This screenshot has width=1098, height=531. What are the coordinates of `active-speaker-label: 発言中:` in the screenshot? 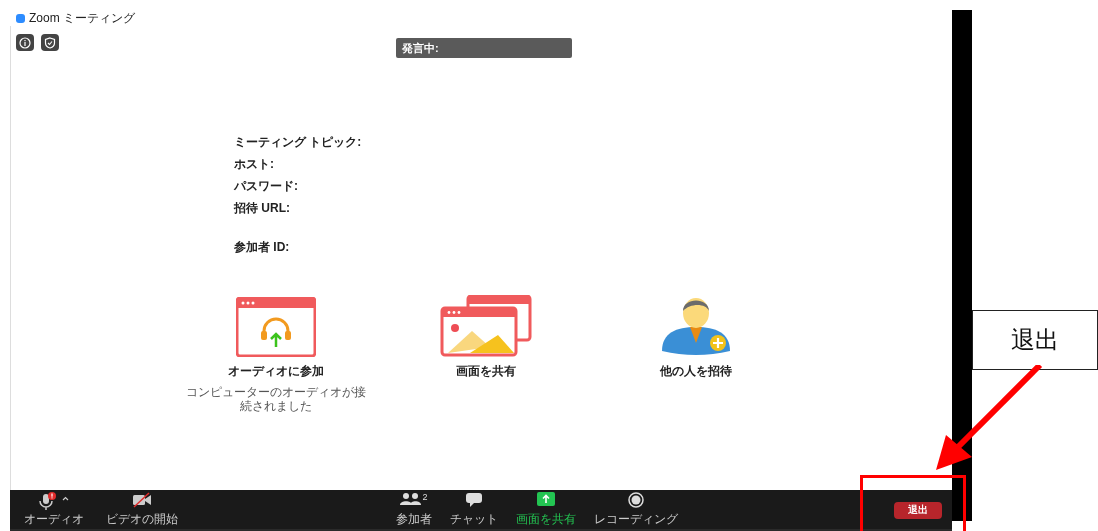 It's located at (484, 48).